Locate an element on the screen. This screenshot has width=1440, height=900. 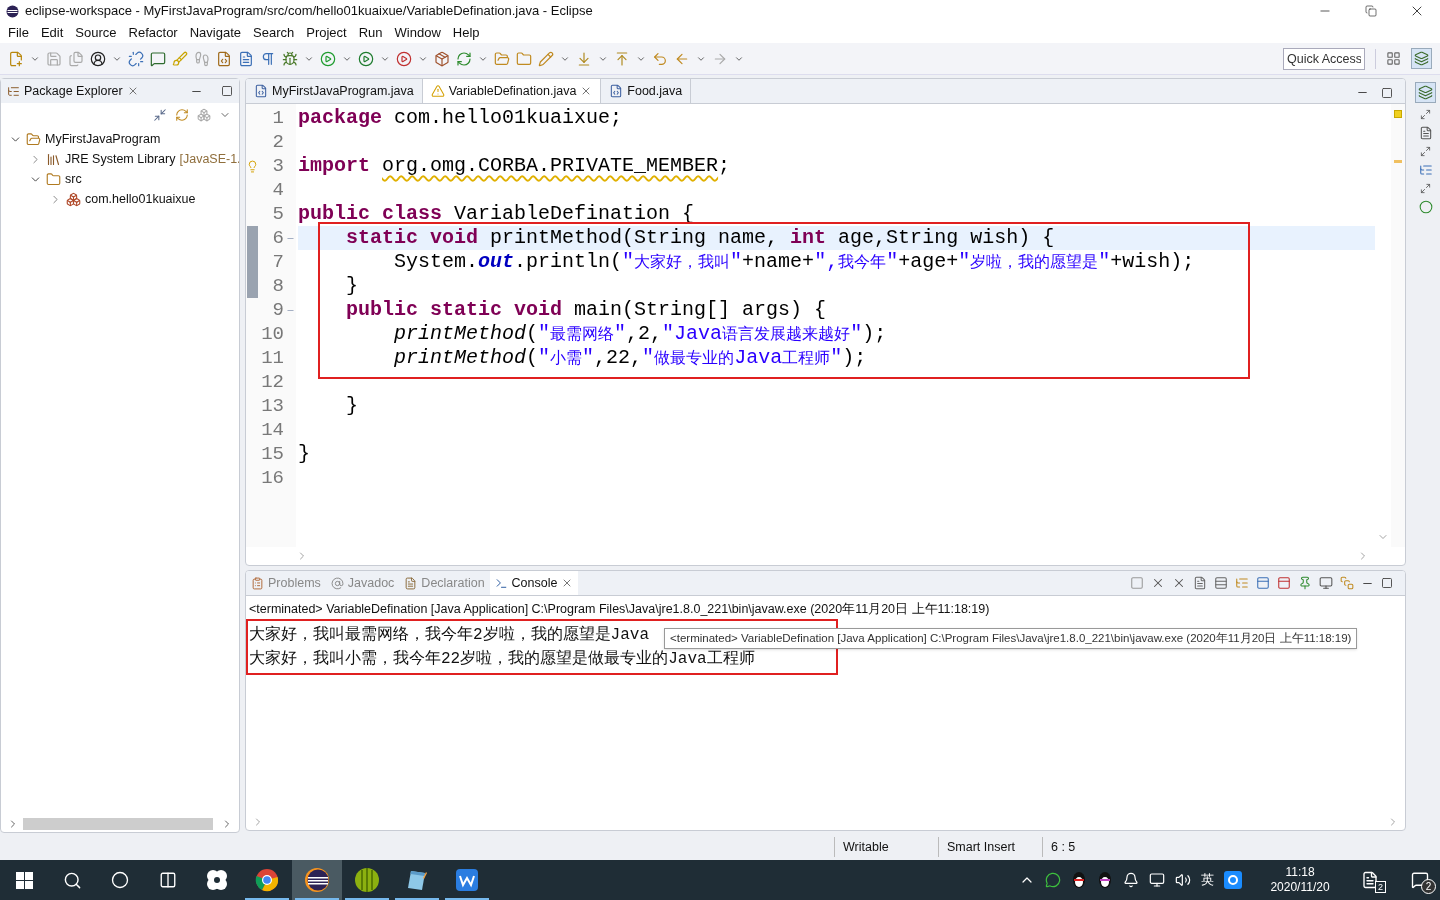
view-tab: Console is located at coordinates (534, 583).